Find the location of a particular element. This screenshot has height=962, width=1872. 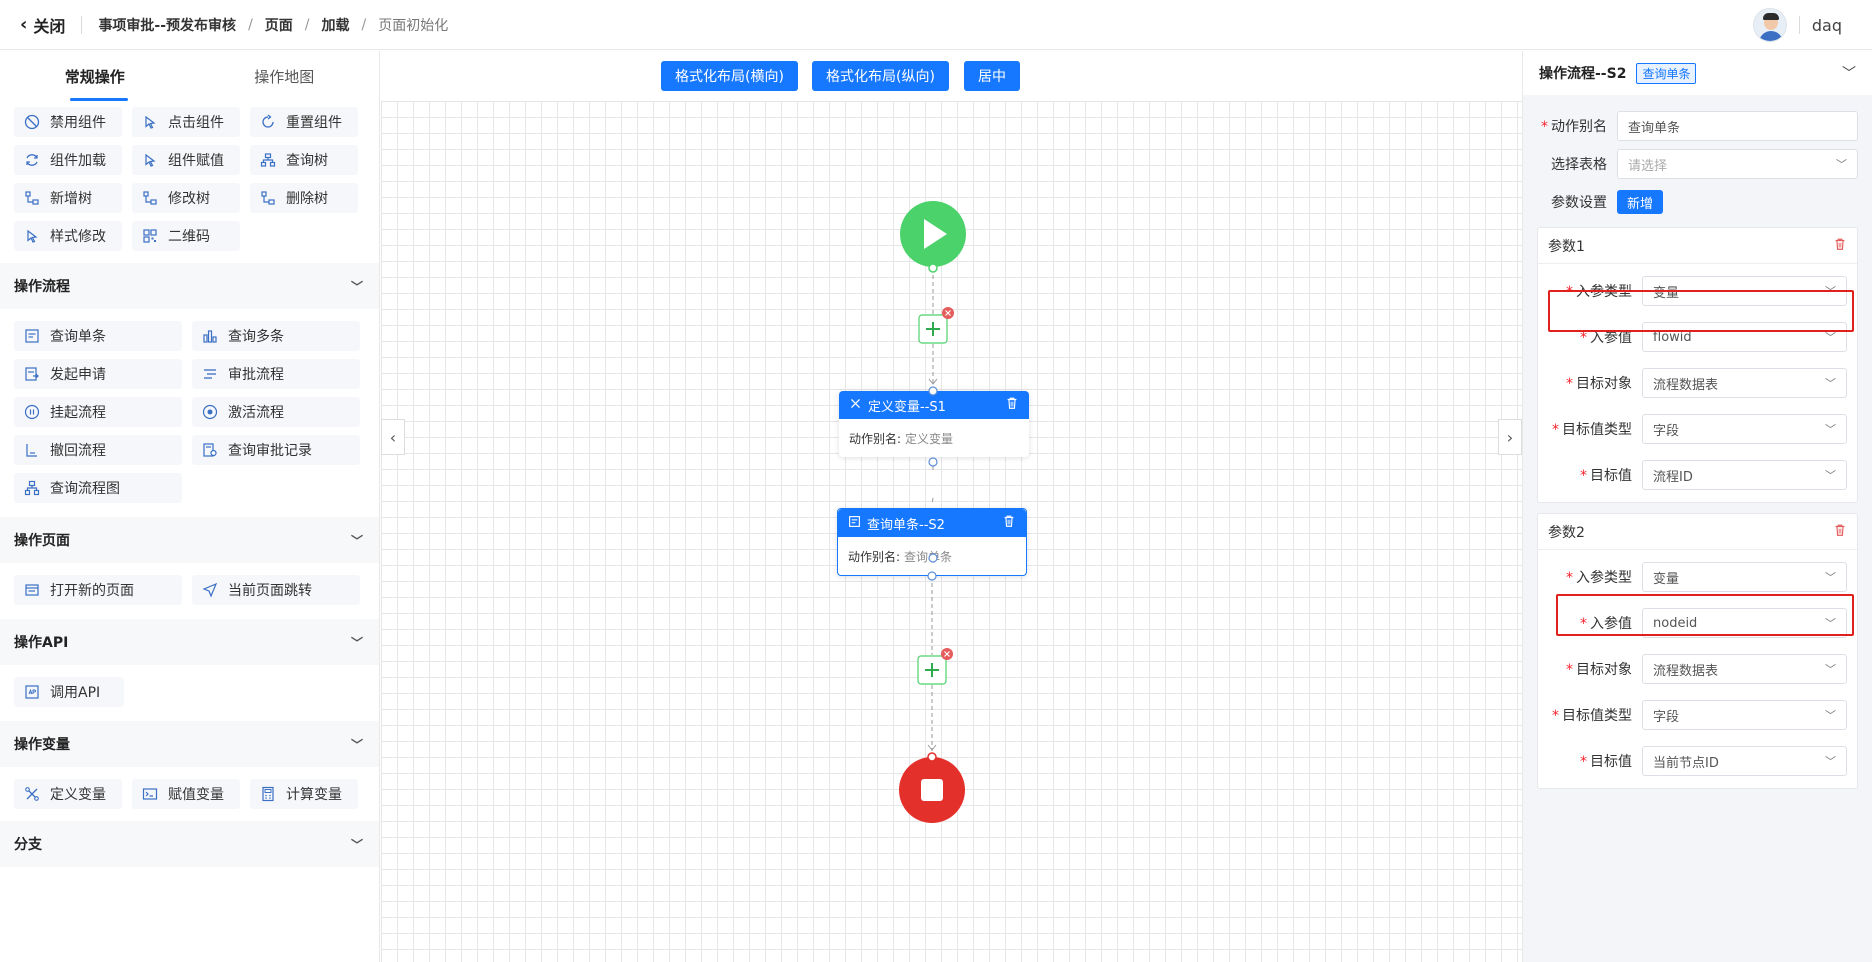

action-item: 点击组件 is located at coordinates (186, 122).